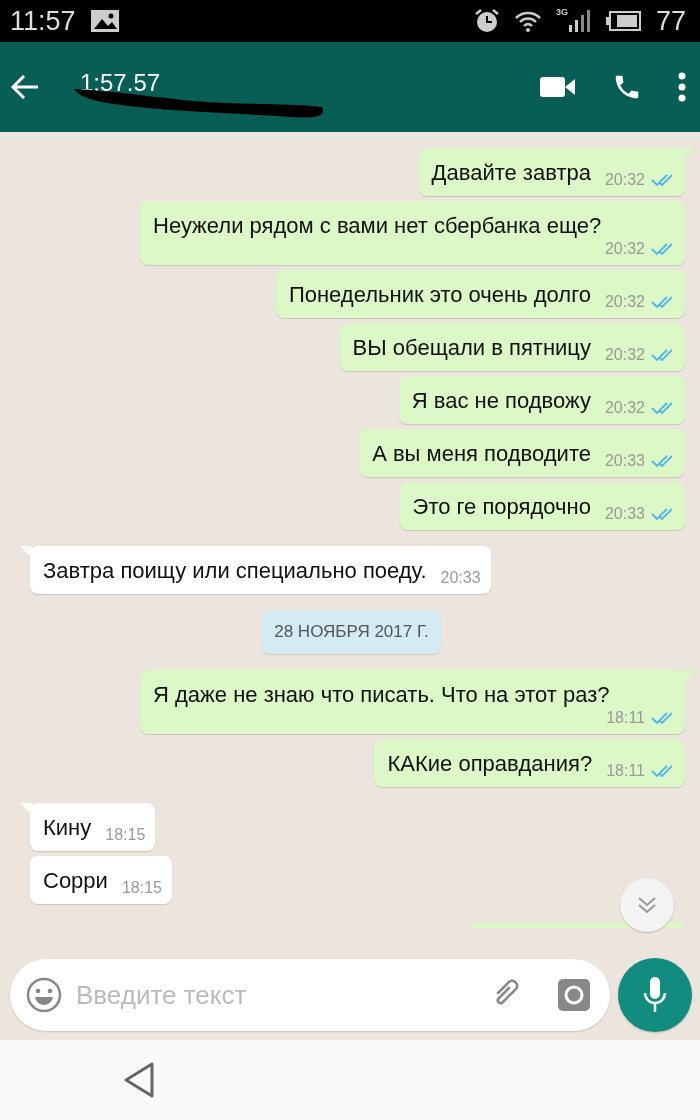  What do you see at coordinates (104, 21) in the screenshot?
I see `picture-icon` at bounding box center [104, 21].